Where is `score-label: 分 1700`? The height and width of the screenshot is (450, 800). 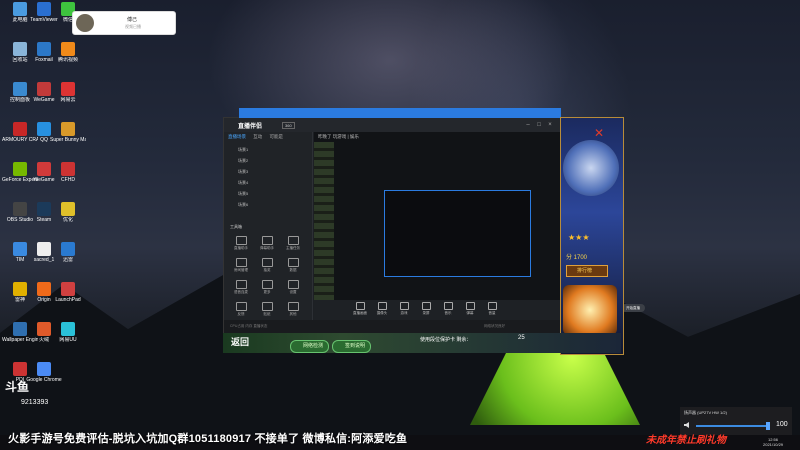
score-label: 分 1700 is located at coordinates (577, 258).